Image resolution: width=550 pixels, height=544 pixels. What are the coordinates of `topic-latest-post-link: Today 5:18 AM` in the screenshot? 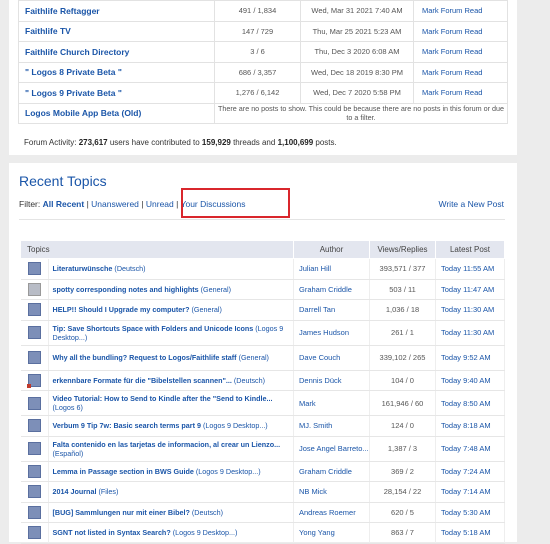 It's located at (470, 533).